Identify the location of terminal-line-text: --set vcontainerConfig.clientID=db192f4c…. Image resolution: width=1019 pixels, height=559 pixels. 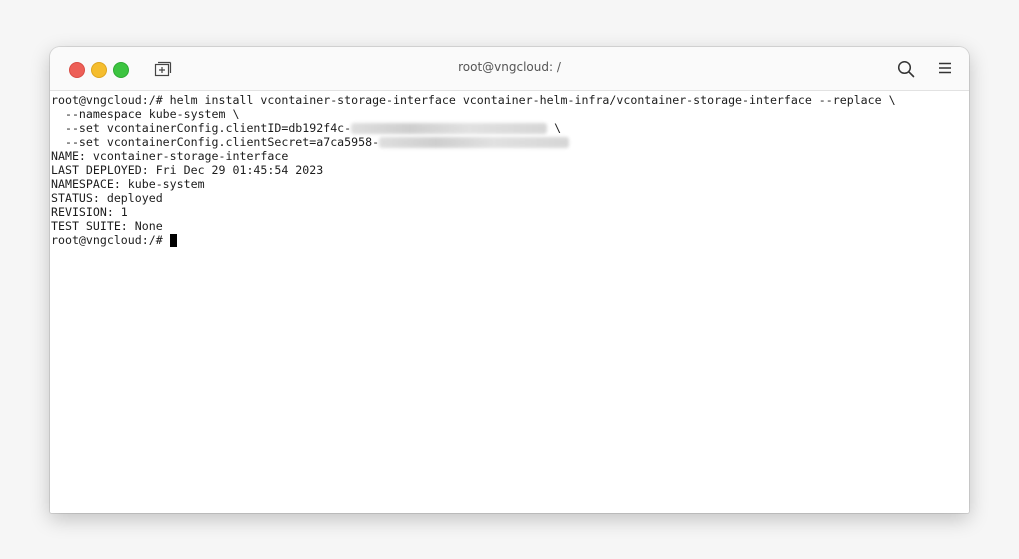
(201, 128).